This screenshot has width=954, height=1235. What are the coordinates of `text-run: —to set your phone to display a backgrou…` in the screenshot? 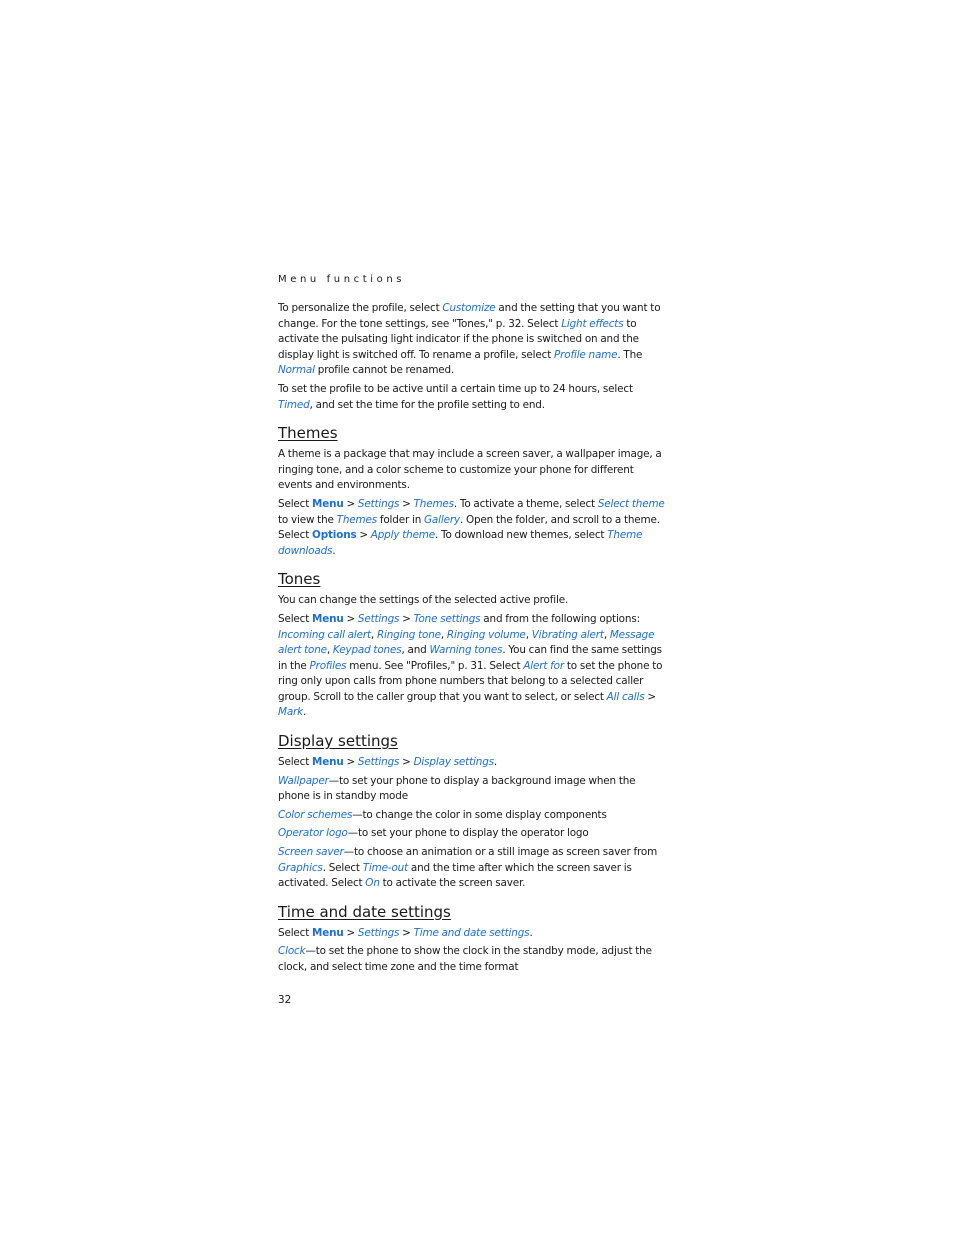 It's located at (457, 788).